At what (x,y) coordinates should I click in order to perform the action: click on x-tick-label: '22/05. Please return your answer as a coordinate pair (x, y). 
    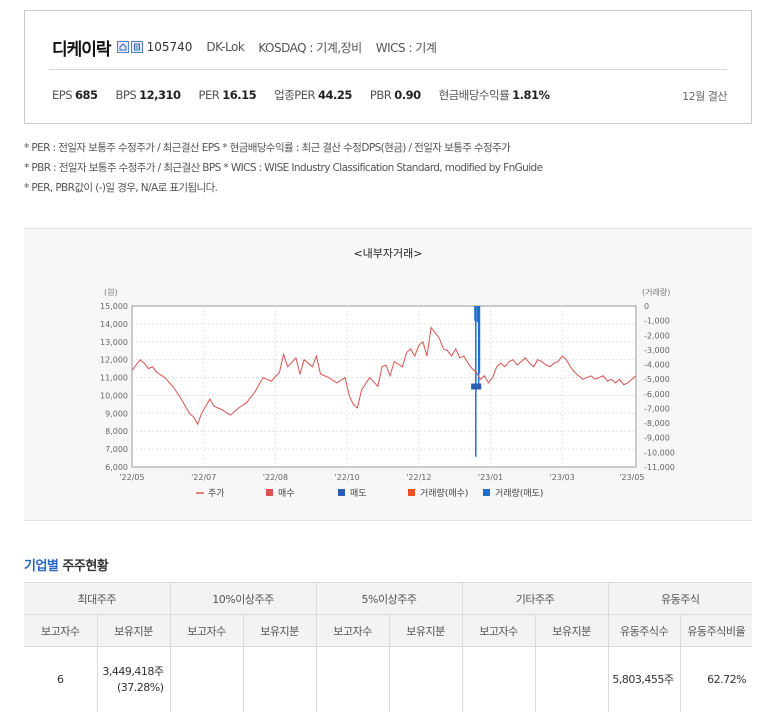
    Looking at the image, I should click on (131, 477).